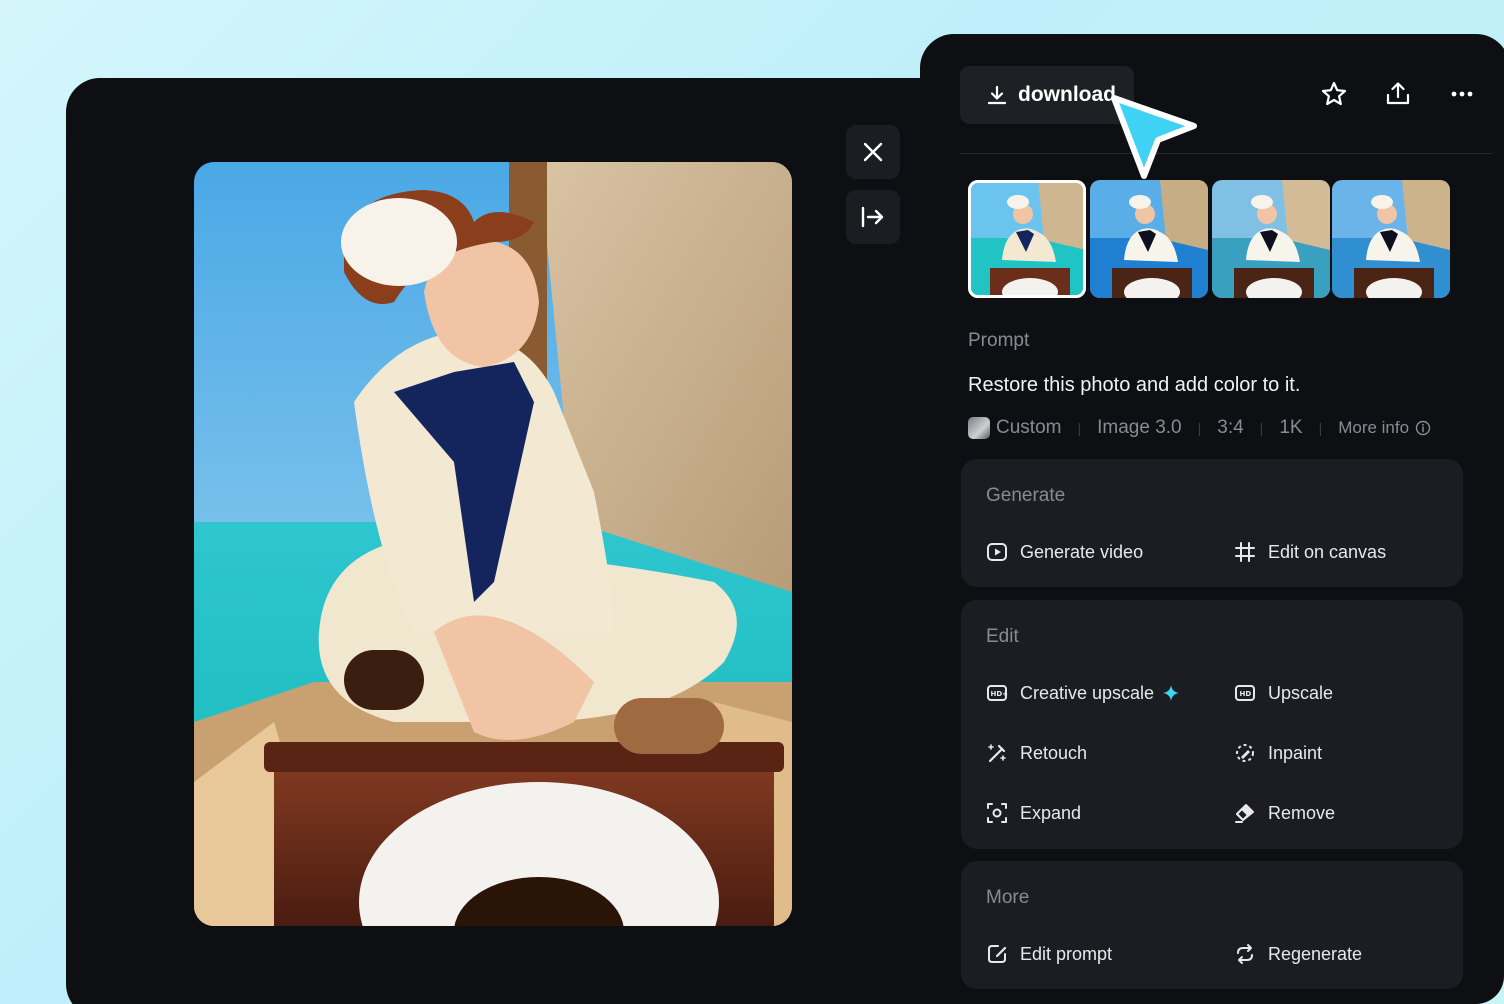 This screenshot has width=1504, height=1004. Describe the element at coordinates (997, 95) in the screenshot. I see `download-icon` at that location.